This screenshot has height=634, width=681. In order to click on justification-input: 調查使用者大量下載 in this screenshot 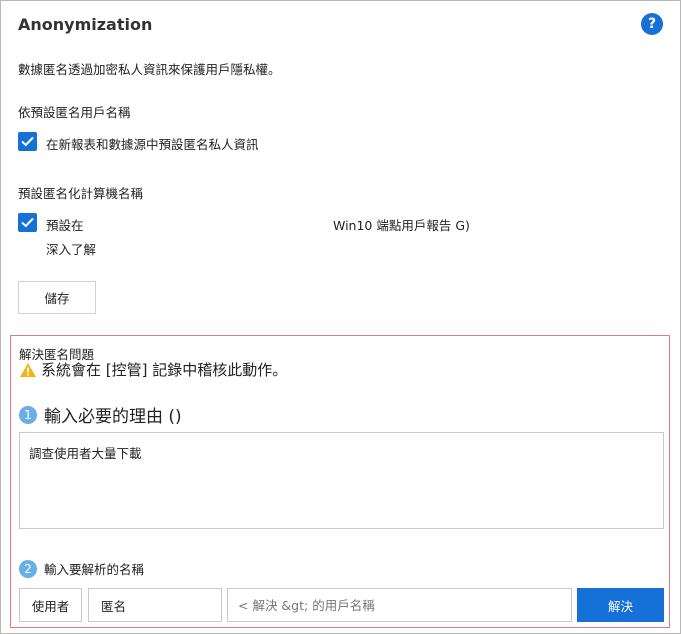, I will do `click(341, 480)`.